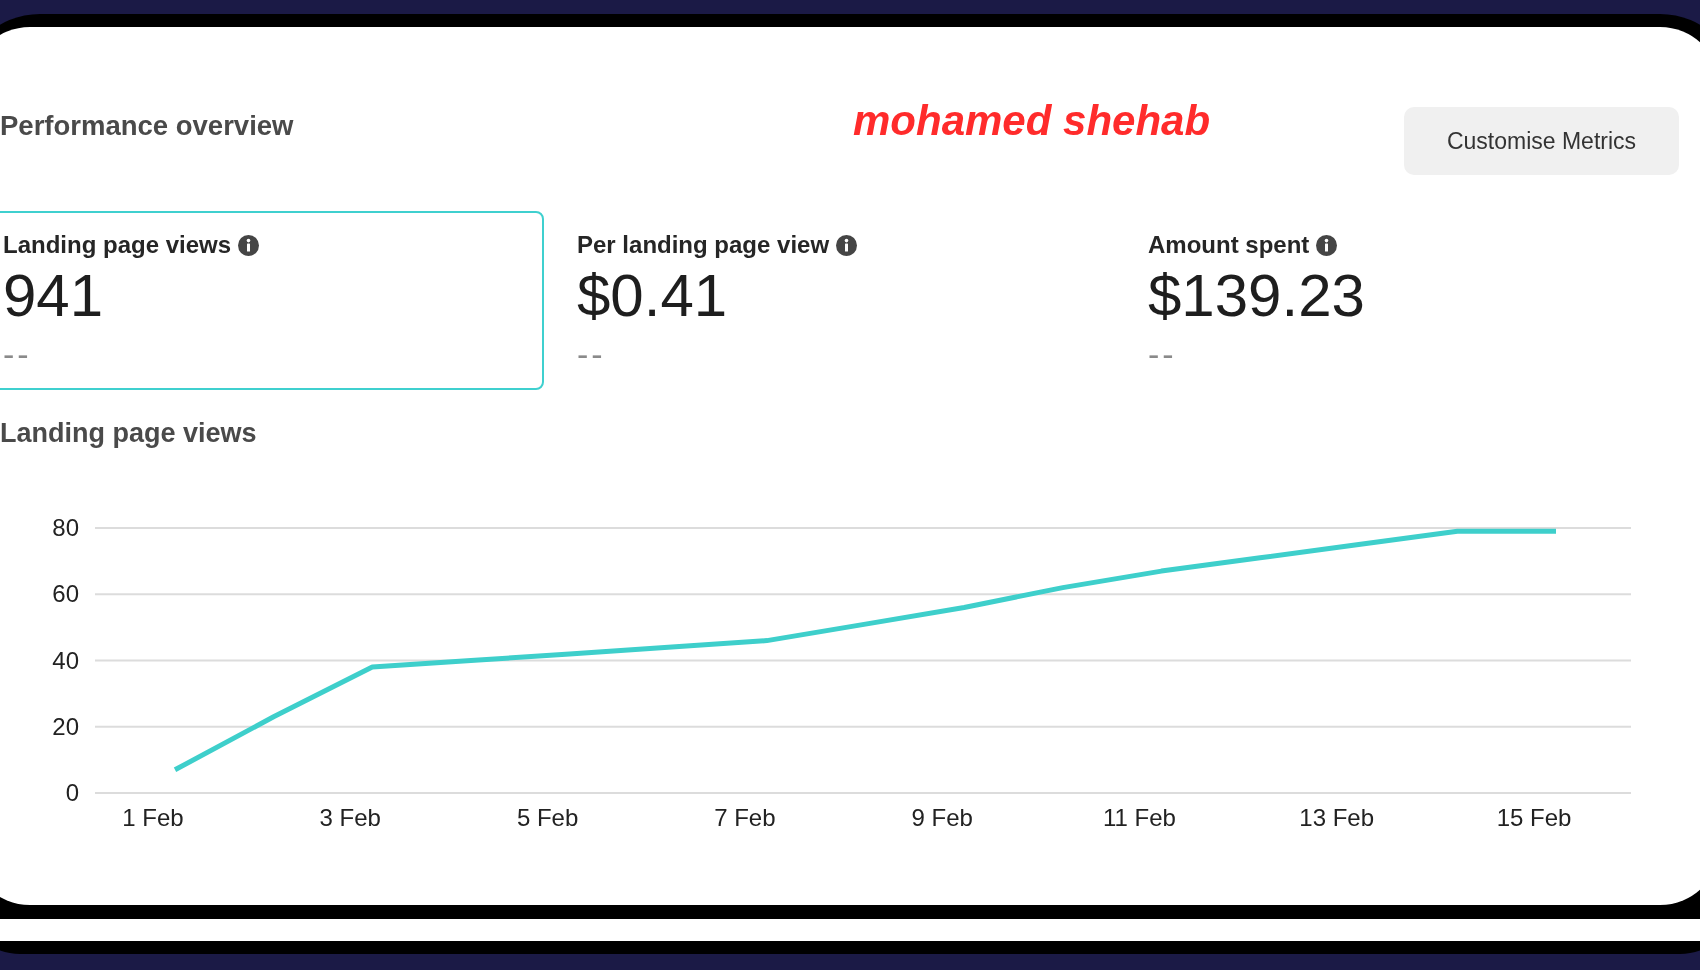 This screenshot has height=970, width=1700. I want to click on x-axis-label: 13 Feb, so click(1337, 817).